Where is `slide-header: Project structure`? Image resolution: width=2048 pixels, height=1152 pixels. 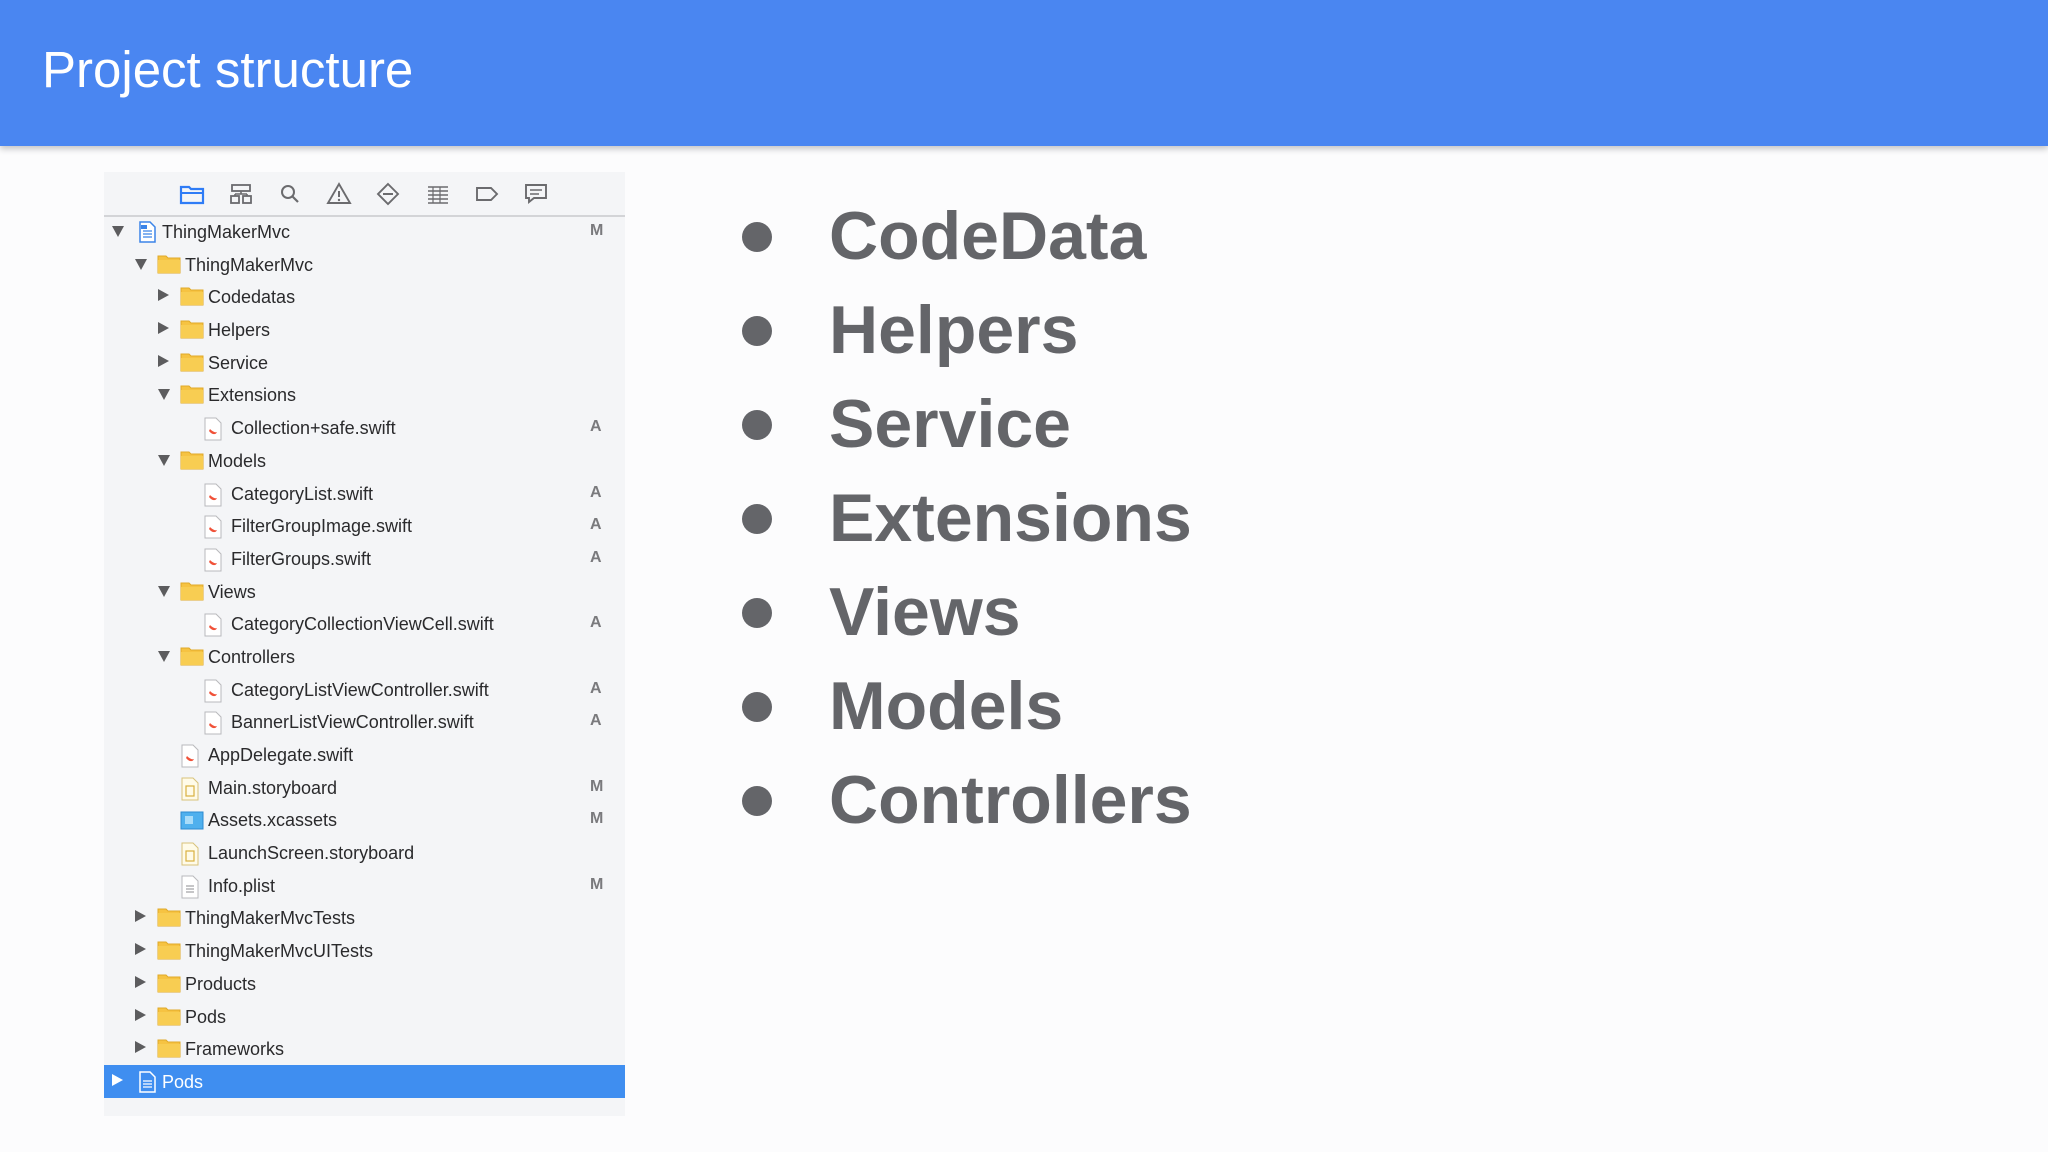
slide-header: Project structure is located at coordinates (1024, 73).